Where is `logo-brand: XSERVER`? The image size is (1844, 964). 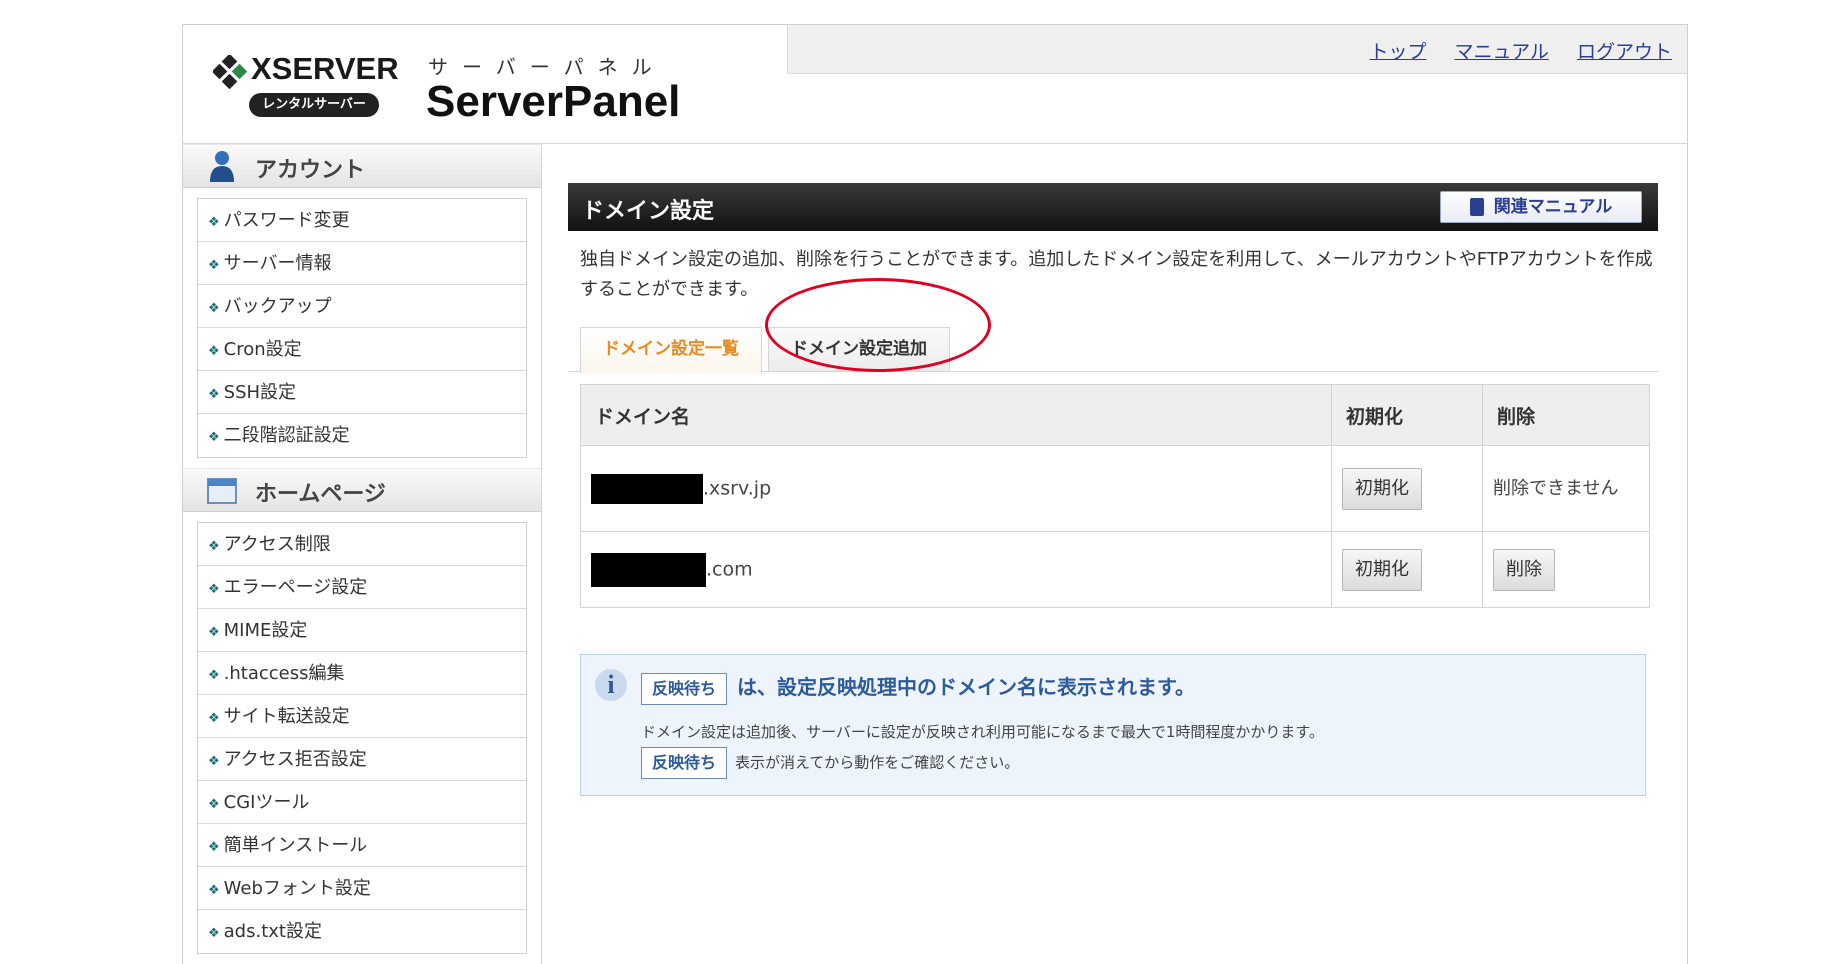
logo-brand: XSERVER is located at coordinates (325, 68).